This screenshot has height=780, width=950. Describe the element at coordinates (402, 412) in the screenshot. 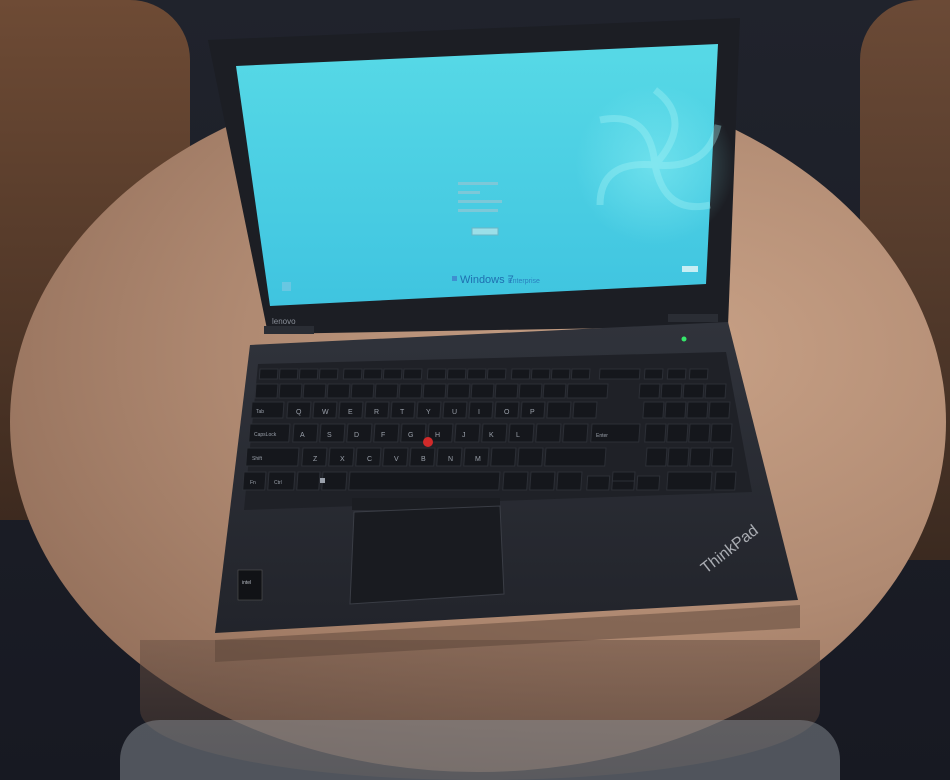

I see `key-t: T` at that location.